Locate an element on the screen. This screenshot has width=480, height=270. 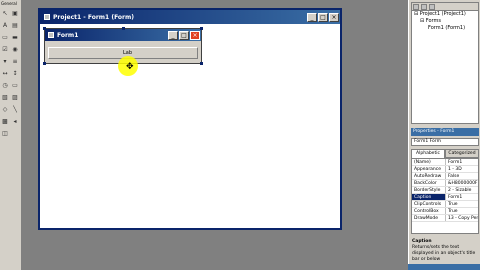
properties-title: Properties - Form1 is located at coordinates (445, 132).